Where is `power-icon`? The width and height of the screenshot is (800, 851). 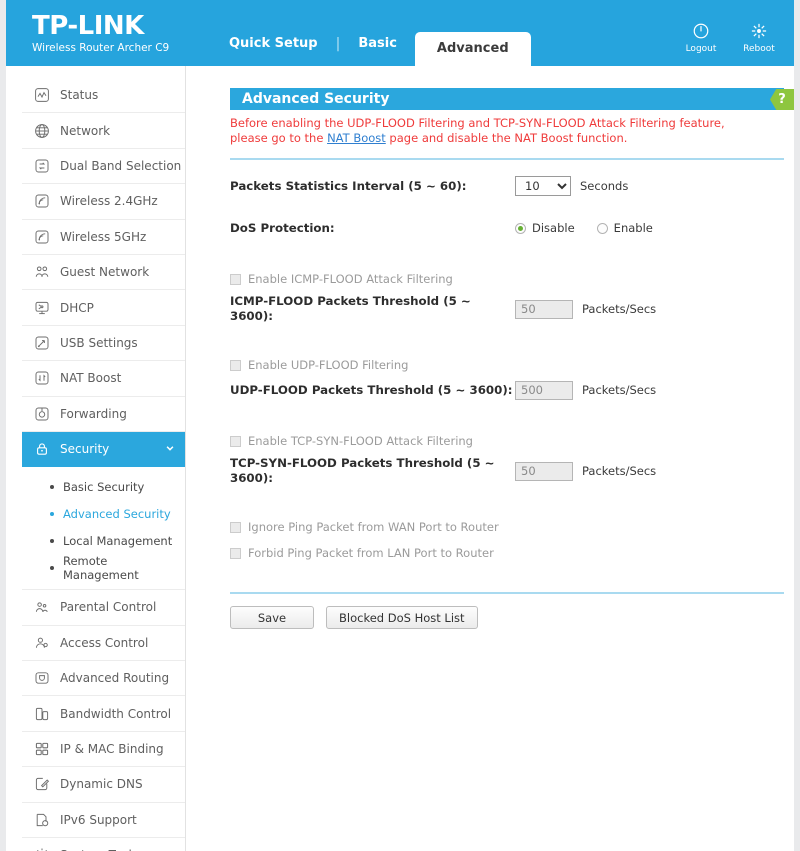
power-icon is located at coordinates (701, 32).